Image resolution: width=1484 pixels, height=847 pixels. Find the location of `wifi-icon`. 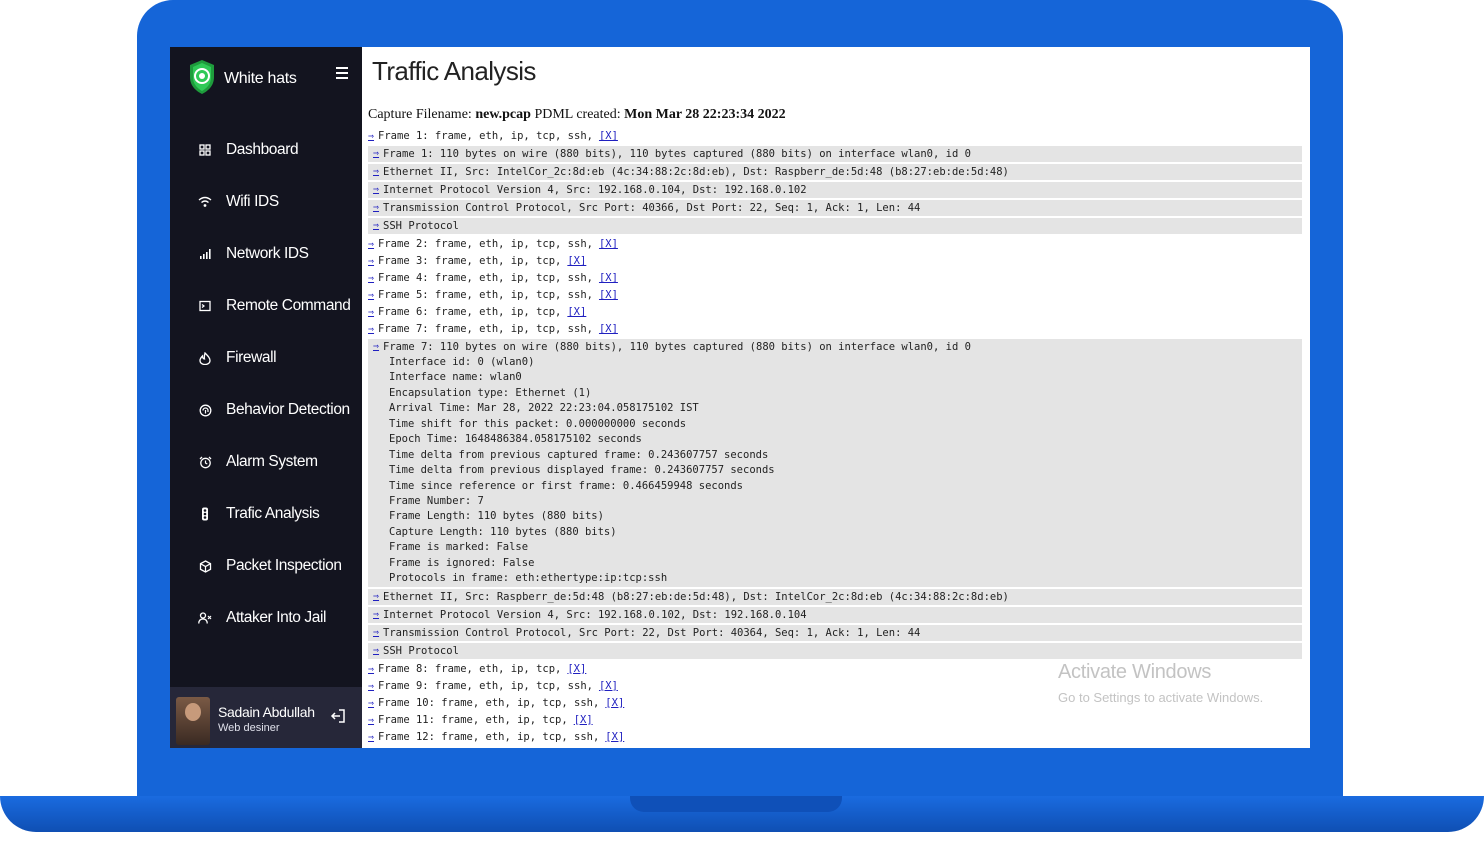

wifi-icon is located at coordinates (205, 202).